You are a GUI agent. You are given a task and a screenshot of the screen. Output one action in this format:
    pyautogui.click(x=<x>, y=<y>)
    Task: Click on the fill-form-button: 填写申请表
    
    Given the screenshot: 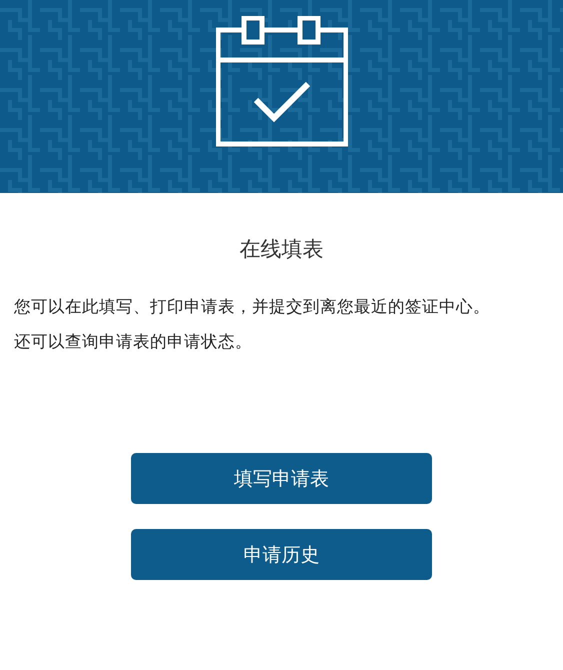 What is the action you would take?
    pyautogui.click(x=281, y=478)
    